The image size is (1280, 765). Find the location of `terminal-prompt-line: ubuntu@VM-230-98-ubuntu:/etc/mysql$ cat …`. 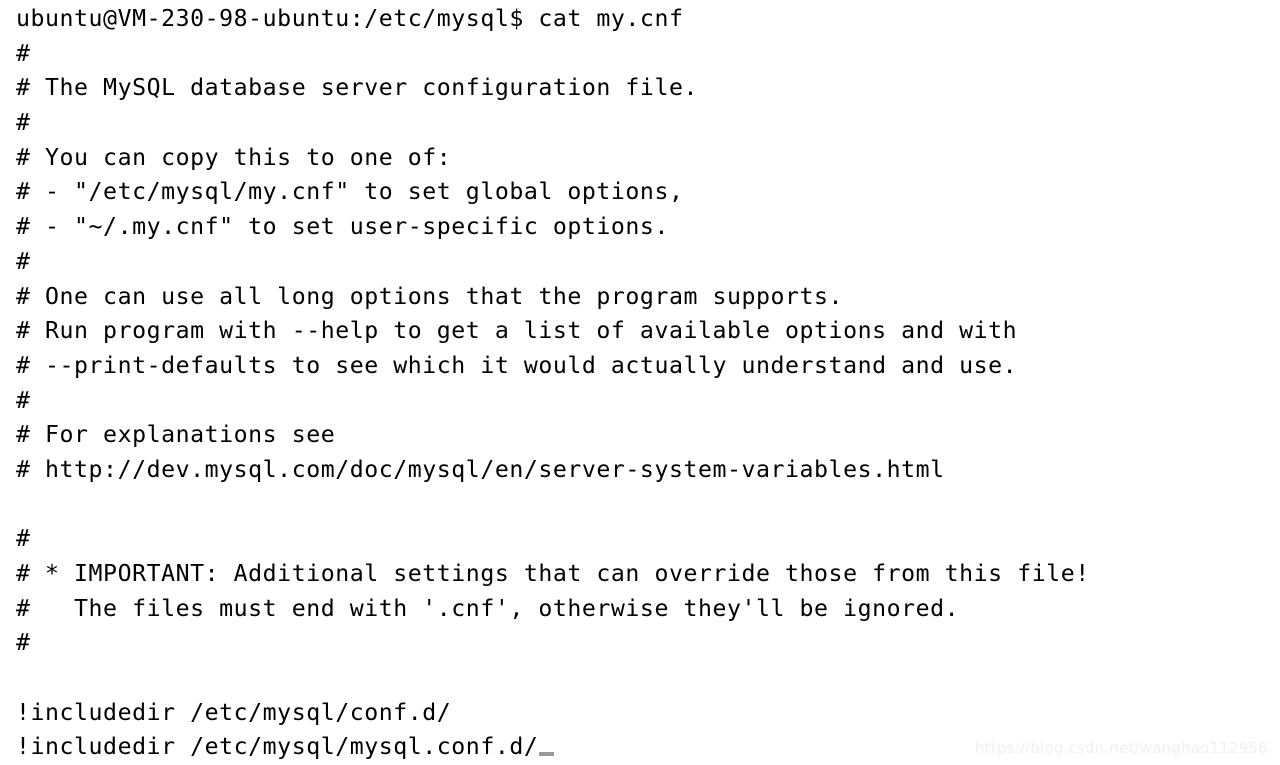

terminal-prompt-line: ubuntu@VM-230-98-ubuntu:/etc/mysql$ cat … is located at coordinates (350, 18).